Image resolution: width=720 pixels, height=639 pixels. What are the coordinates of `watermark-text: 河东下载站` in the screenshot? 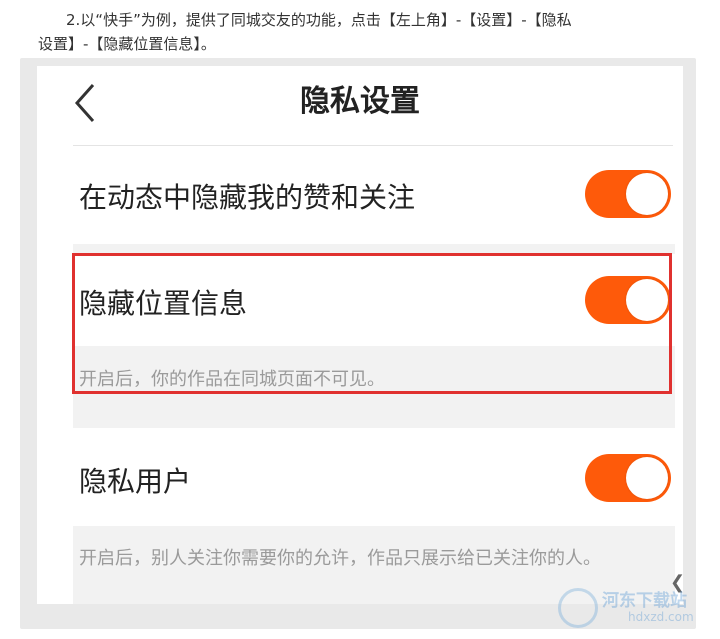 It's located at (644, 601).